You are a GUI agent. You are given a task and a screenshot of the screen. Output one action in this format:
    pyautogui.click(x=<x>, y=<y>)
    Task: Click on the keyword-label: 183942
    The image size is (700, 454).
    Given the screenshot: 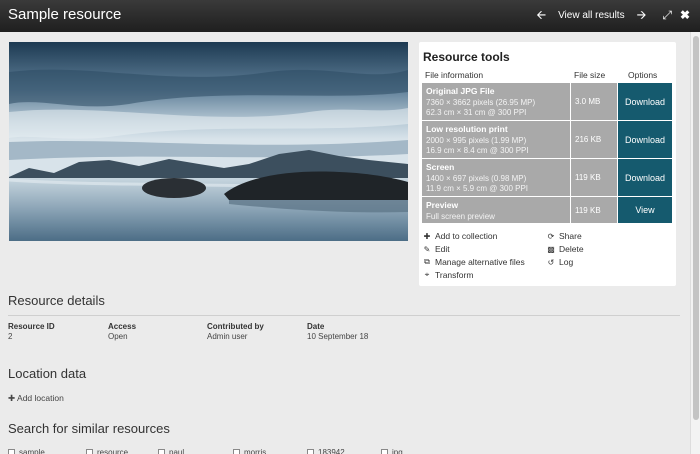 What is the action you would take?
    pyautogui.click(x=331, y=451)
    